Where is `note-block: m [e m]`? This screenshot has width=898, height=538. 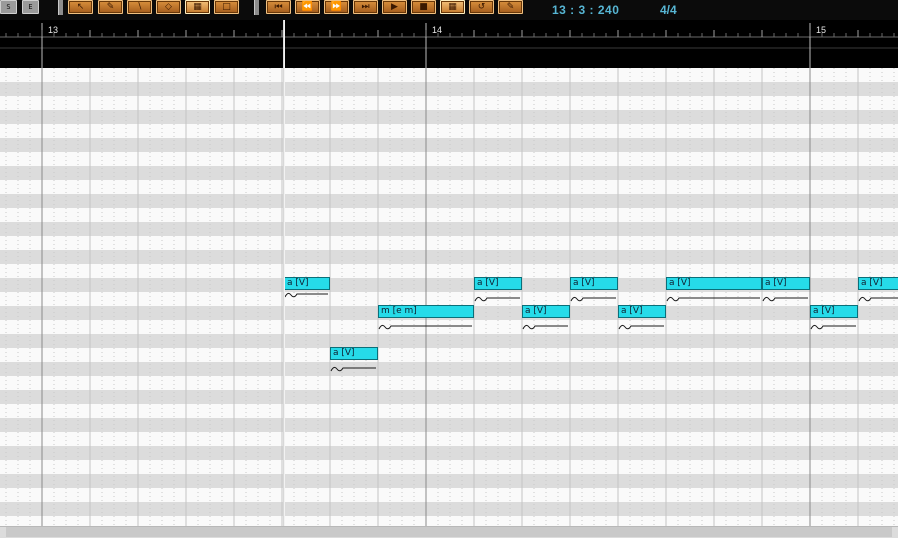
note-block: m [e m] is located at coordinates (426, 311).